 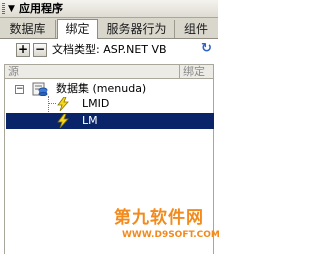 I want to click on remove-binding-button: −, so click(x=40, y=50).